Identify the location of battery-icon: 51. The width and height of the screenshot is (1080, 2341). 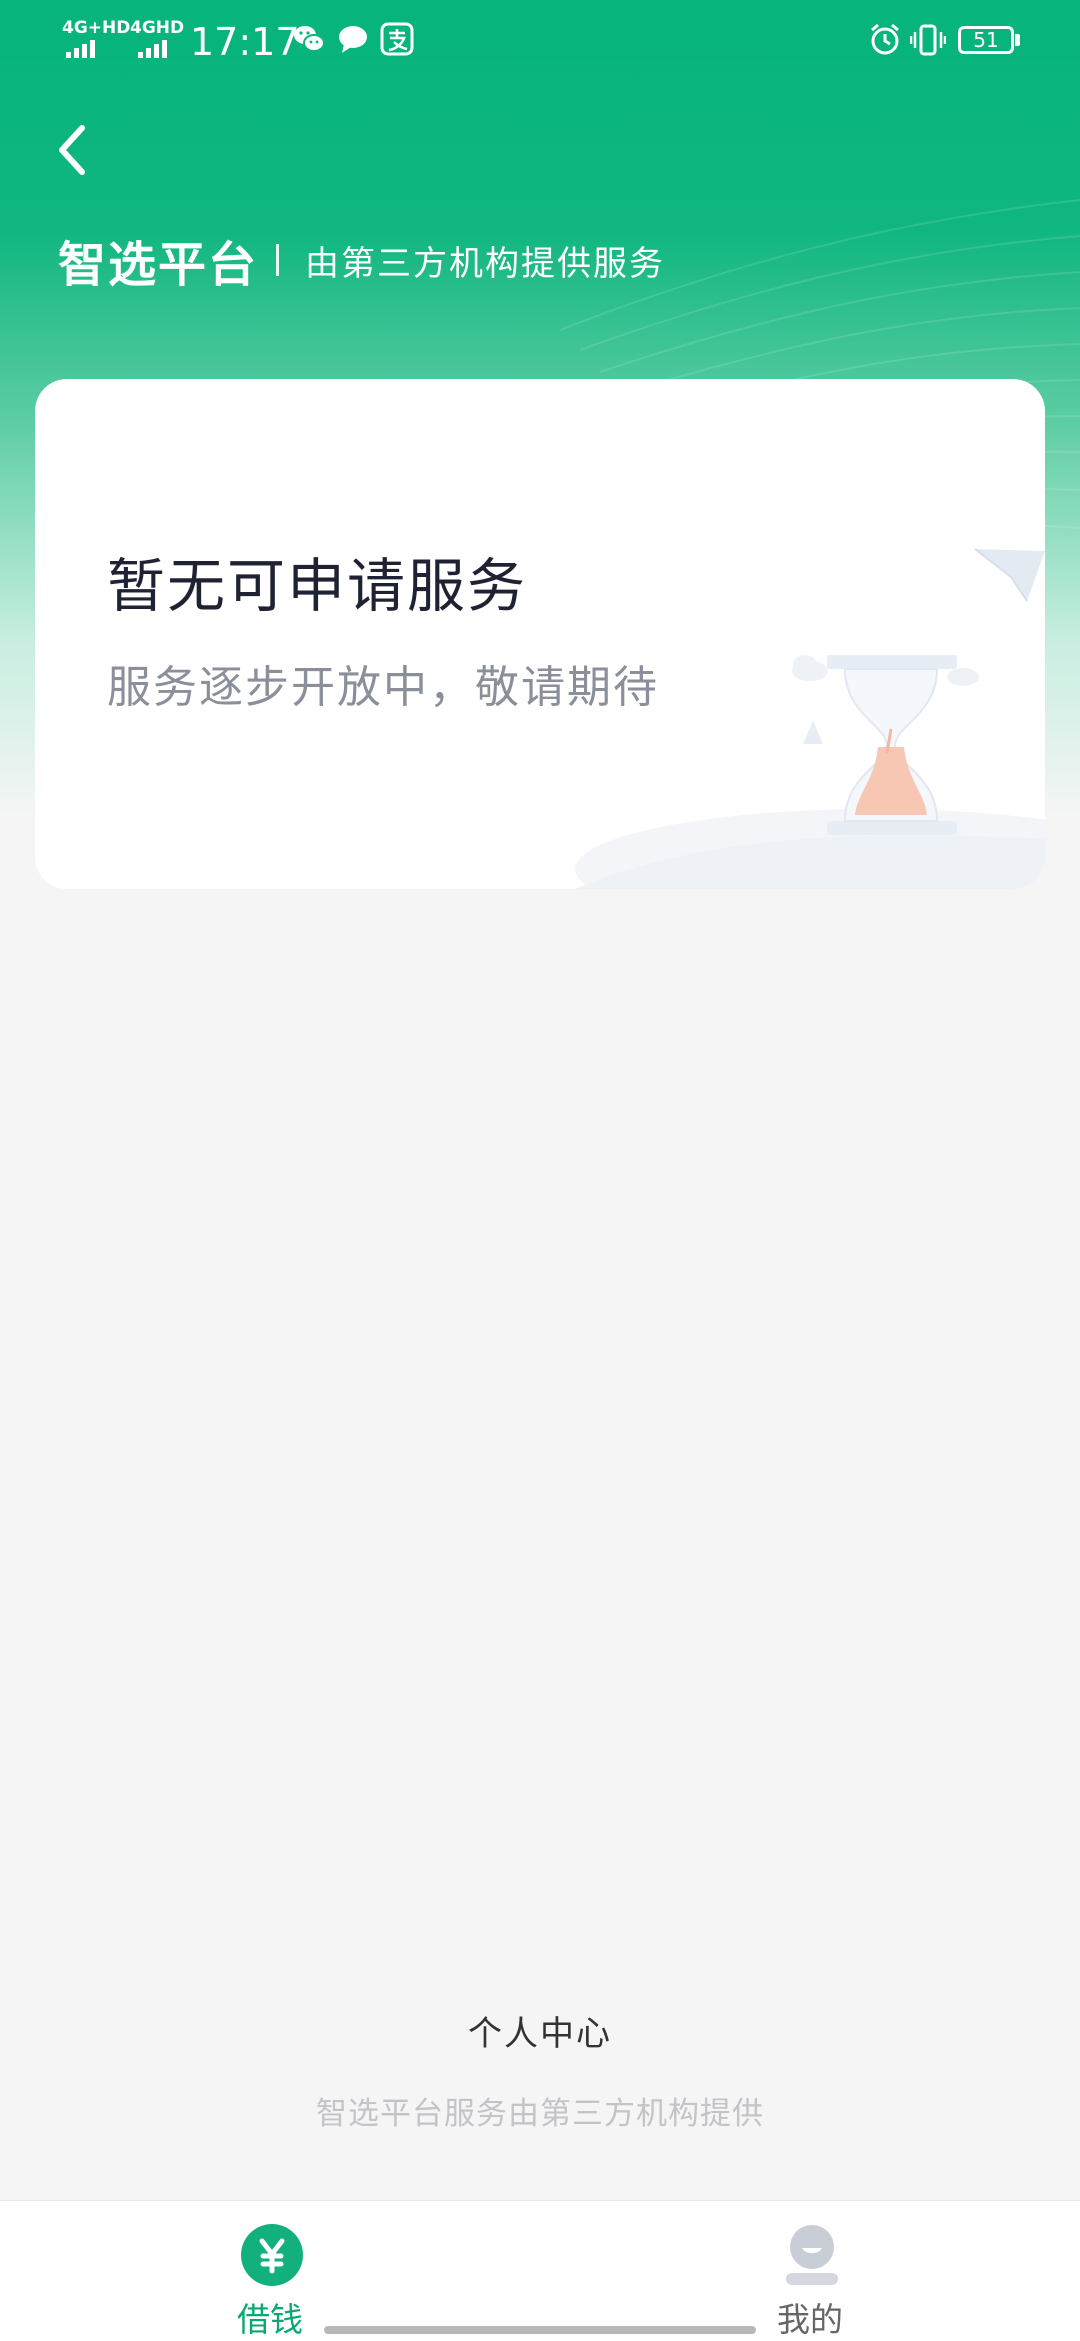
(986, 40).